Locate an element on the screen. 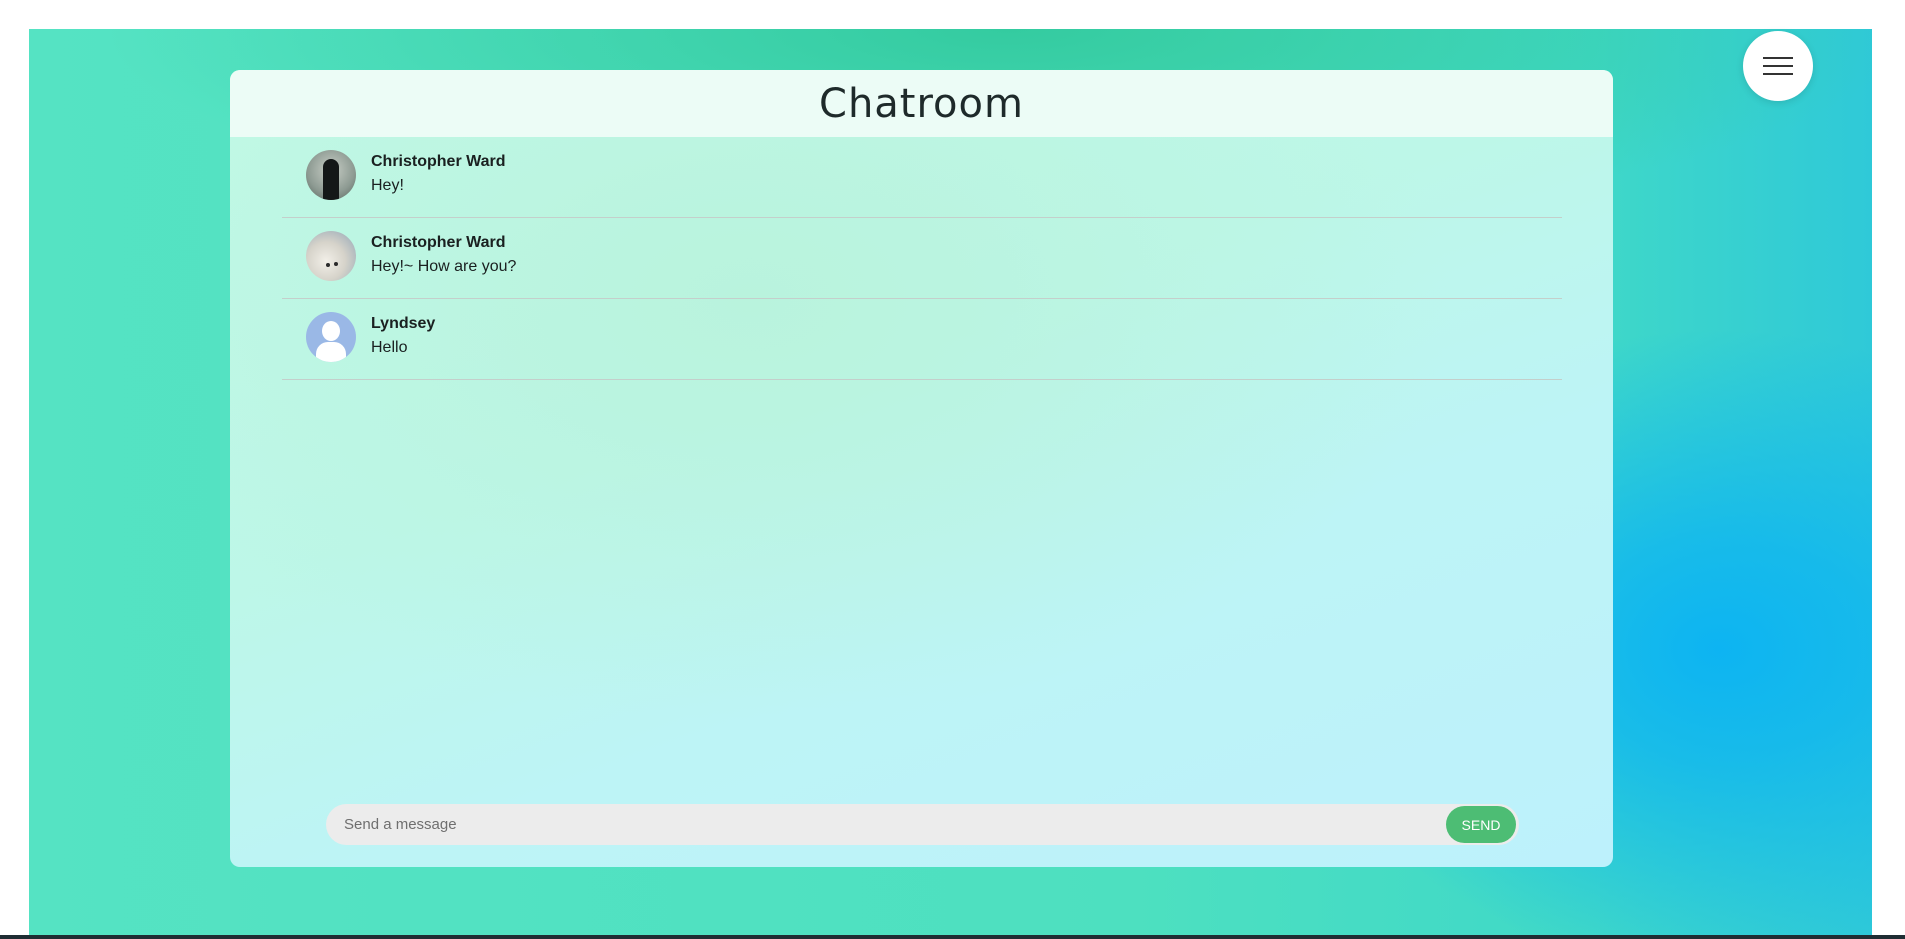 Image resolution: width=1905 pixels, height=939 pixels. message-text: Hello is located at coordinates (389, 347).